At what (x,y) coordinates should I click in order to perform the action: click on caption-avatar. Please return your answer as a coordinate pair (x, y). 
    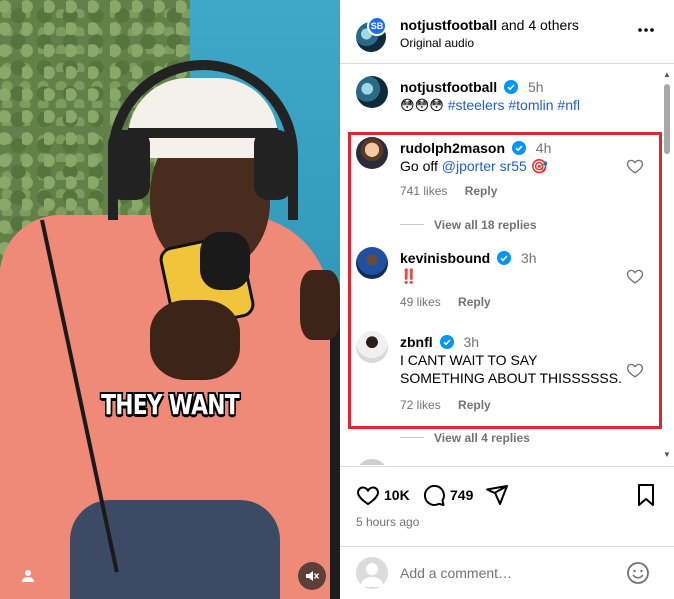
    Looking at the image, I should click on (372, 92).